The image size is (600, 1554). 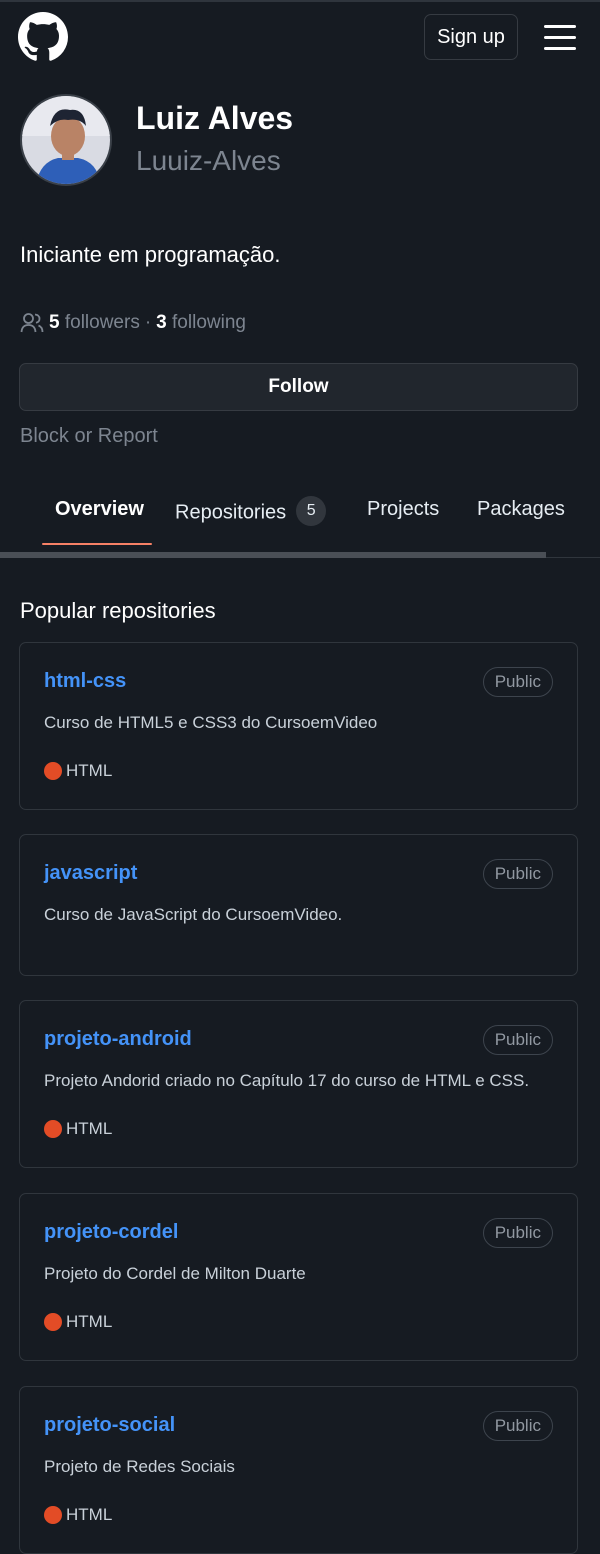 What do you see at coordinates (193, 914) in the screenshot?
I see `repo-description: Curso de JavaScript do CursoemVideo.` at bounding box center [193, 914].